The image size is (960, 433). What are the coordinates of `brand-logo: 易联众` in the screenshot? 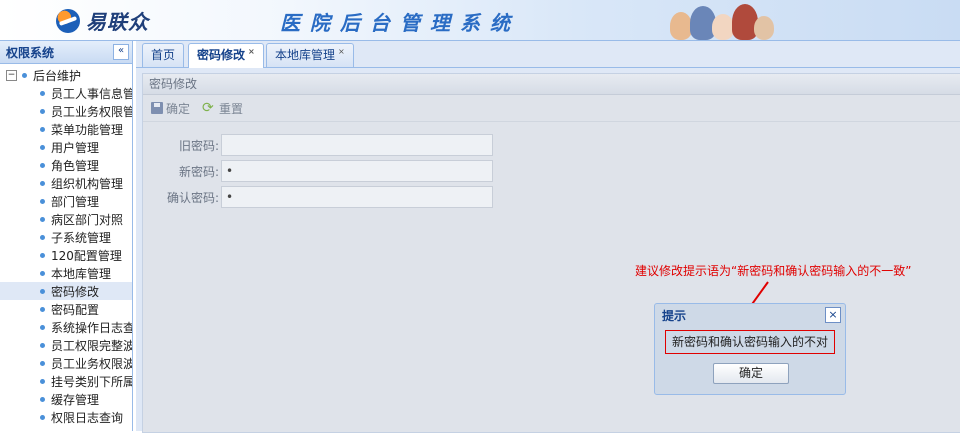 It's located at (102, 20).